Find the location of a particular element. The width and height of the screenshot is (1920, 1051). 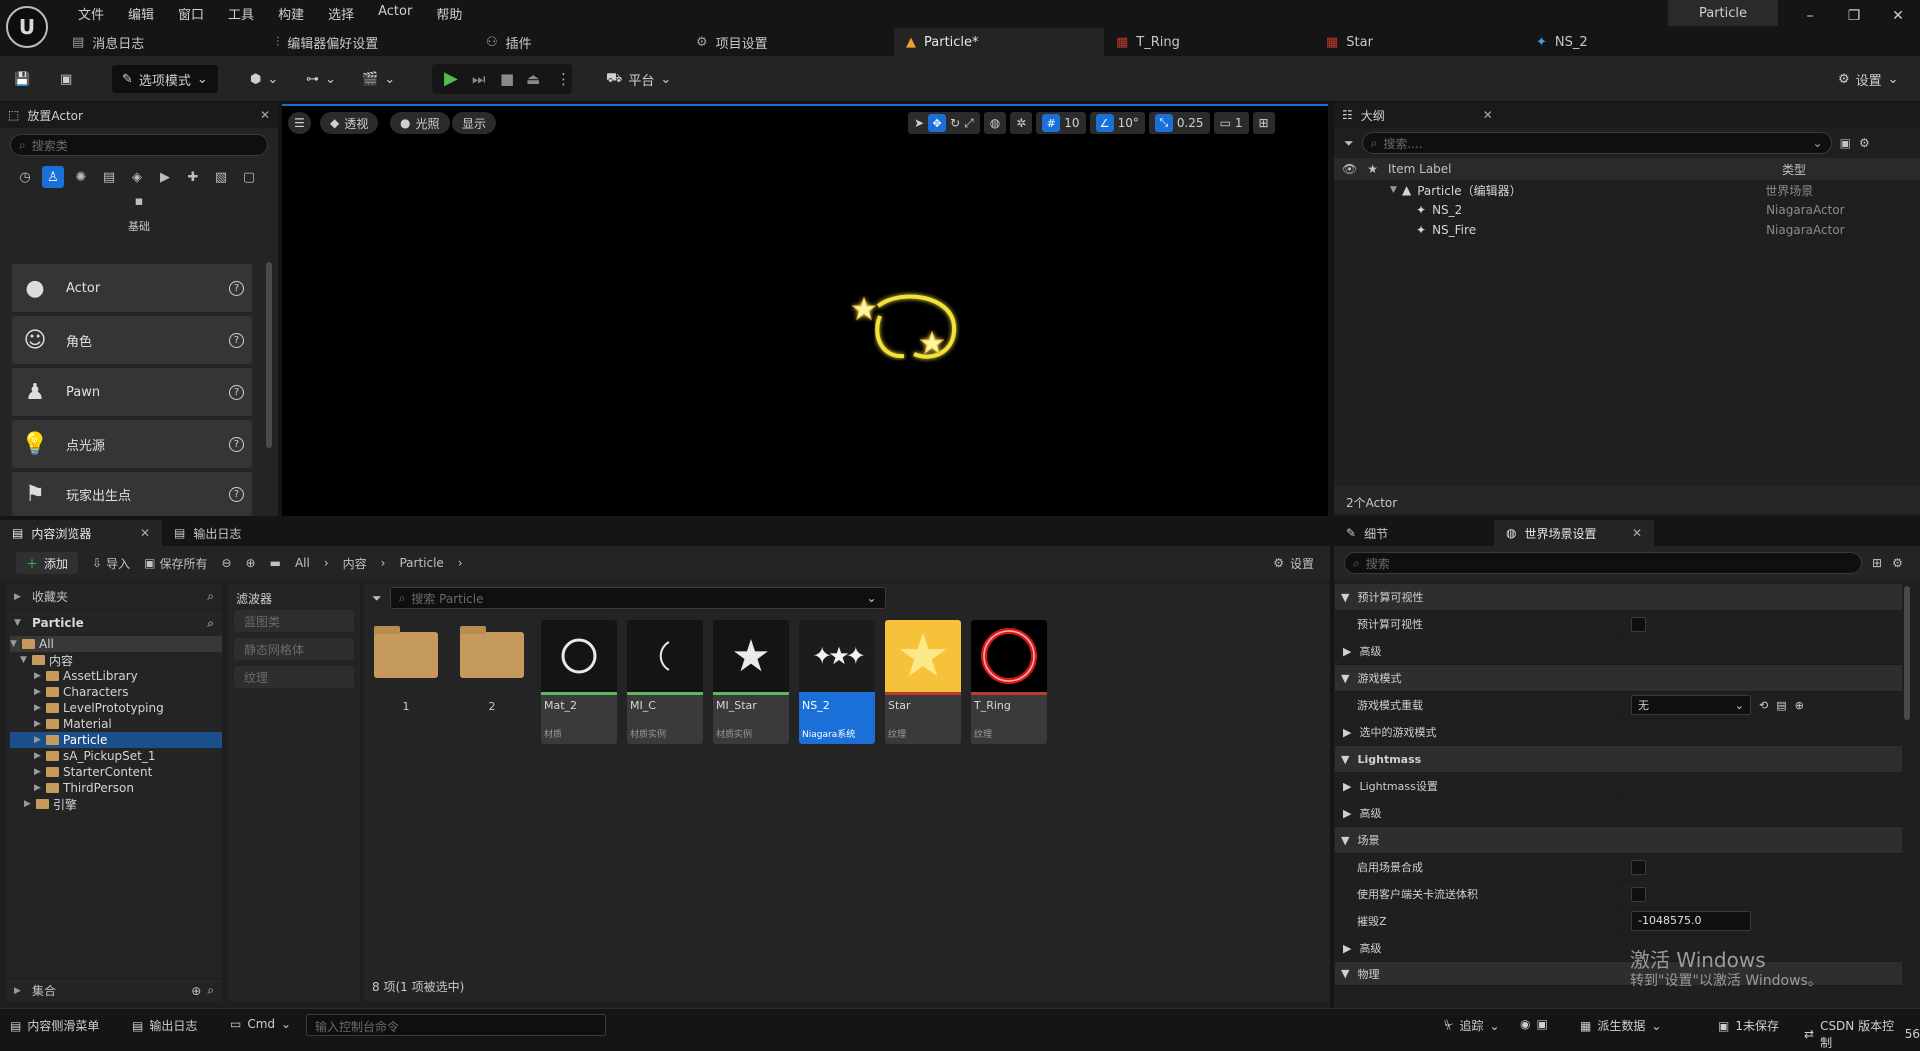

recent-icon: ◷ is located at coordinates (25, 177).